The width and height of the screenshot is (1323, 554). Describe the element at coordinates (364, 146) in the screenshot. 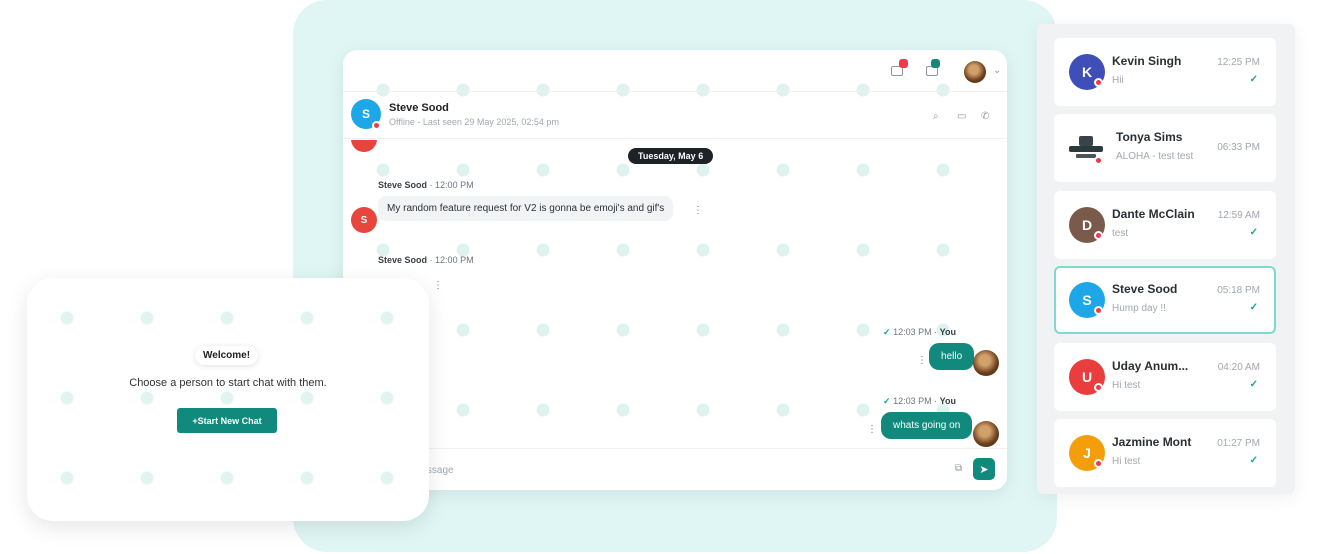

I see `scrolled-avatar` at that location.